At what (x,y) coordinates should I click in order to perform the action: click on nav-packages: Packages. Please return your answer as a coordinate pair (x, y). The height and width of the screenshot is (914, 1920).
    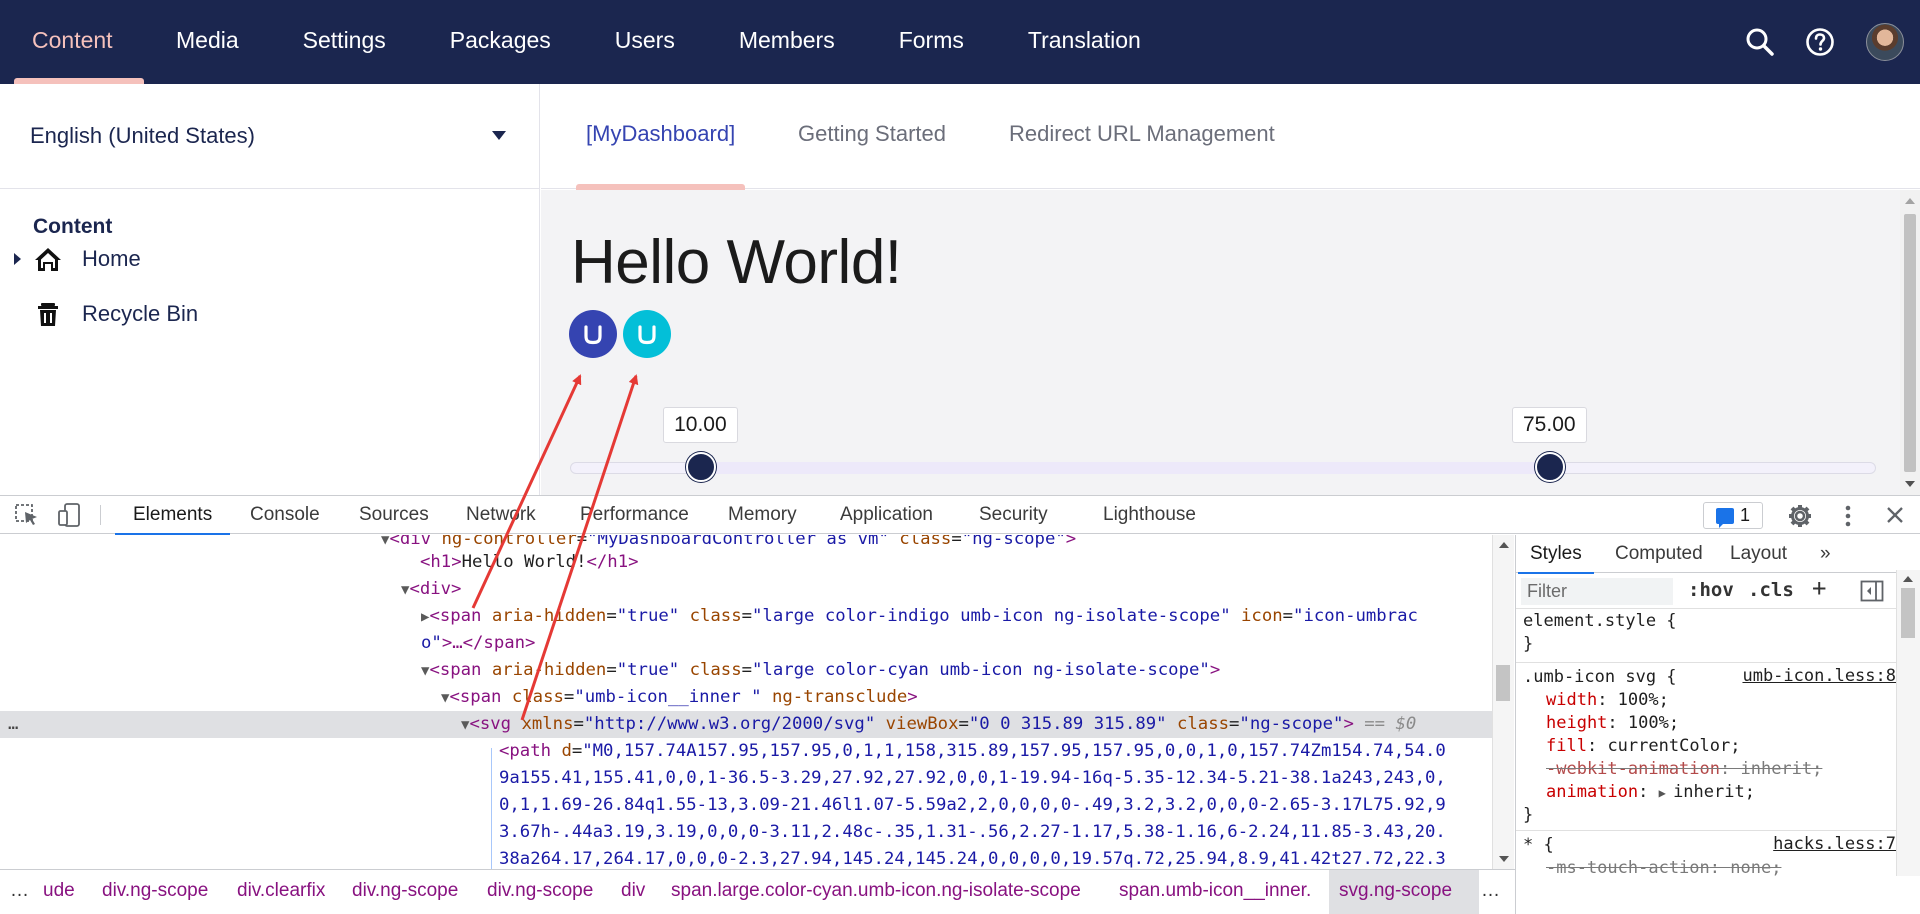
    Looking at the image, I should click on (500, 42).